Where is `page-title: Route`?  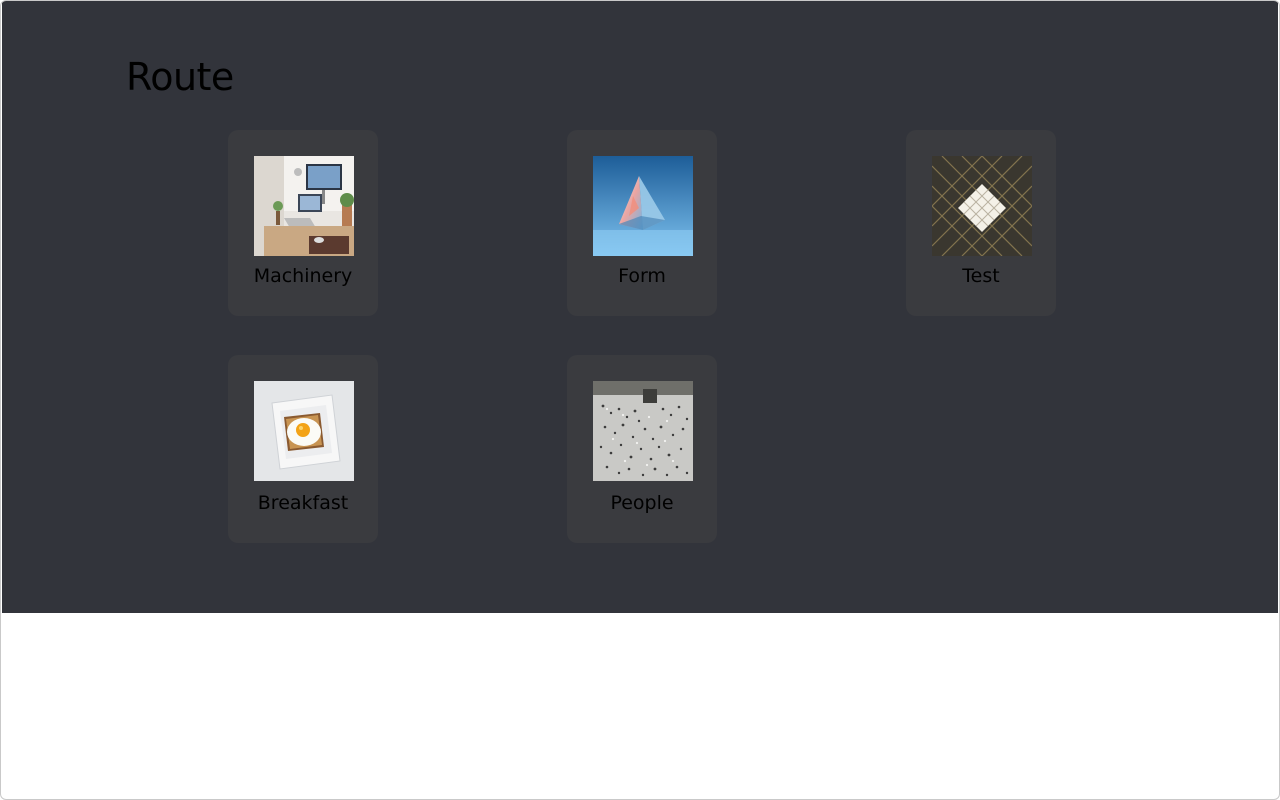 page-title: Route is located at coordinates (180, 77).